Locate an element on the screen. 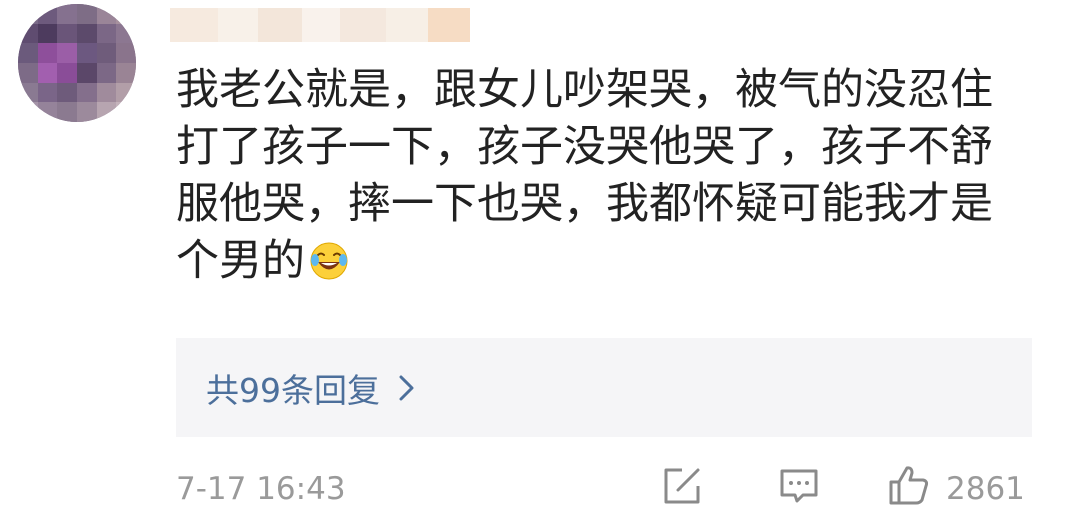 Image resolution: width=1067 pixels, height=525 pixels. comment-line: 我老公就是，跟女儿吵架哭，被气的没忍住 is located at coordinates (584, 90).